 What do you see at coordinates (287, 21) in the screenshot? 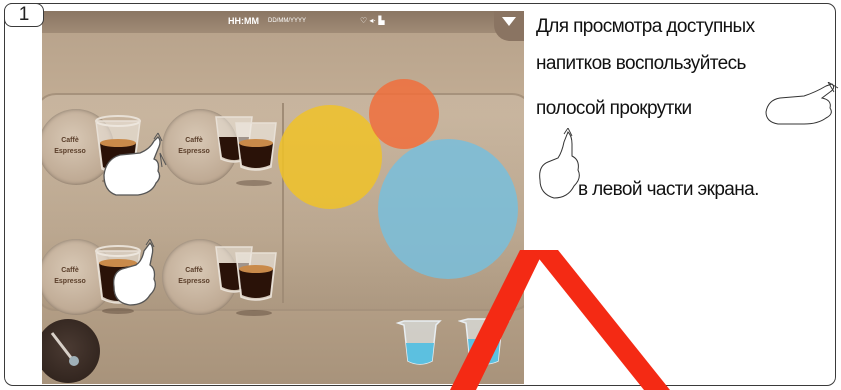
I see `status-date: DD/MM/YYYY` at bounding box center [287, 21].